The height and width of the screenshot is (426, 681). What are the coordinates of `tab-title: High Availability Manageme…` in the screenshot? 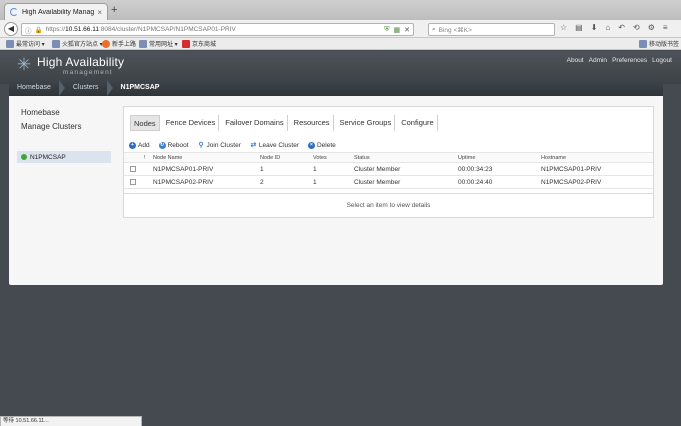 It's located at (58, 12).